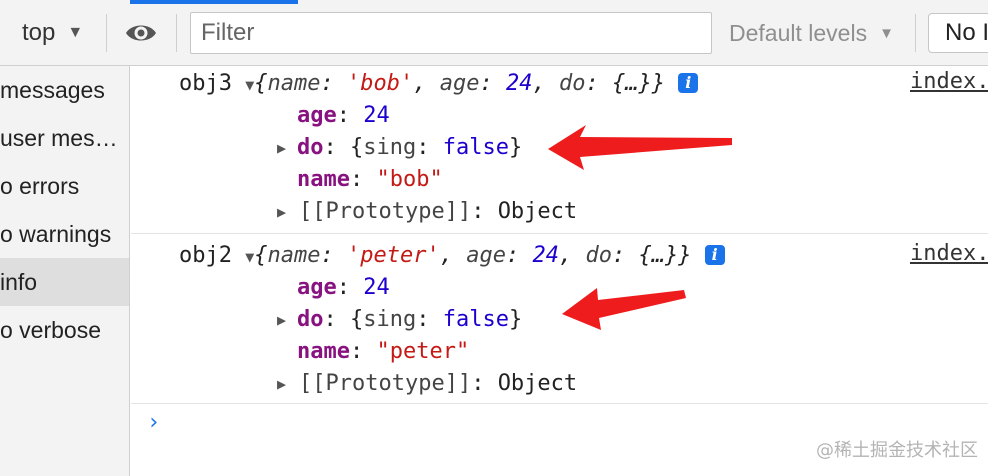  I want to click on sidebar-item-info: info, so click(64, 282).